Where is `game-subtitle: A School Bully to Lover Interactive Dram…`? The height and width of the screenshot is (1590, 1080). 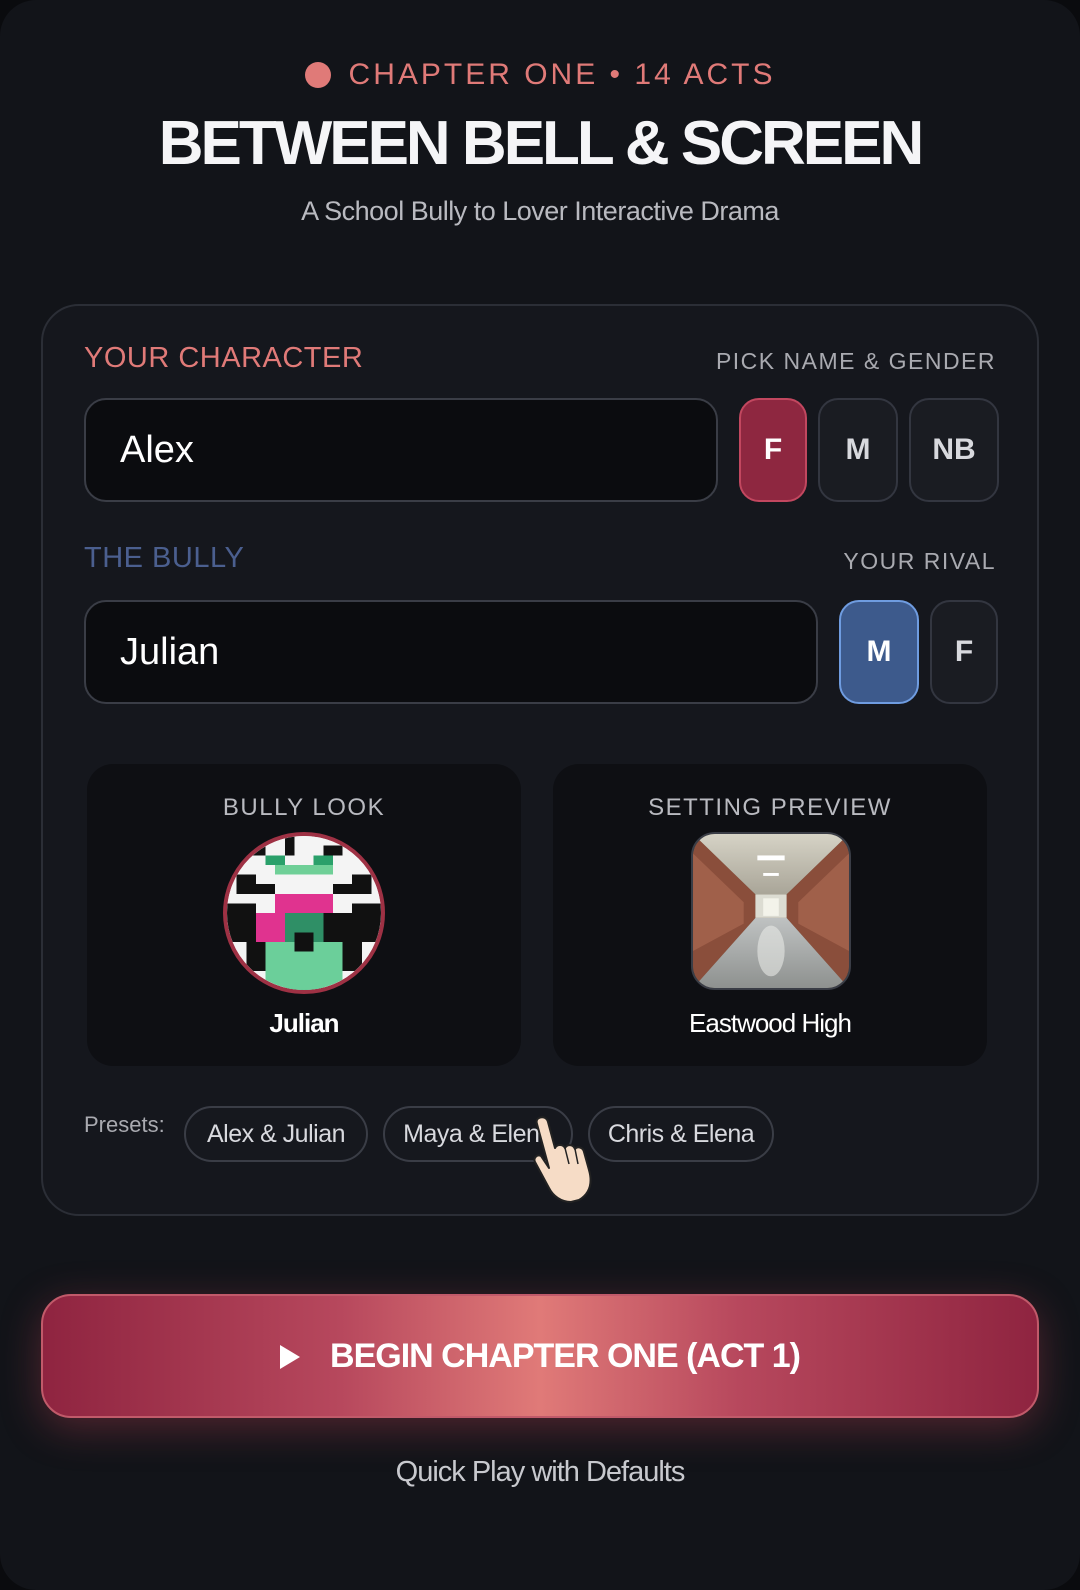
game-subtitle: A School Bully to Lover Interactive Dram… is located at coordinates (540, 211).